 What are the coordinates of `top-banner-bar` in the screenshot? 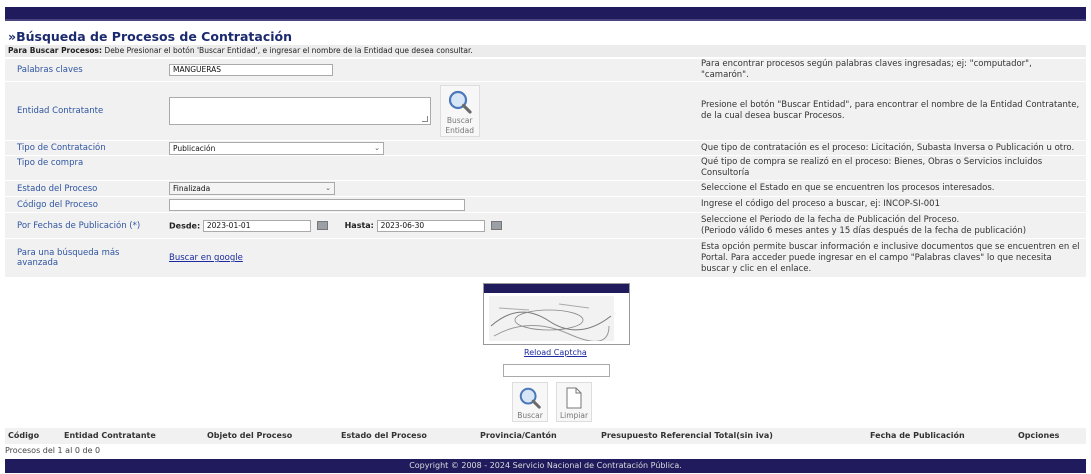 It's located at (545, 14).